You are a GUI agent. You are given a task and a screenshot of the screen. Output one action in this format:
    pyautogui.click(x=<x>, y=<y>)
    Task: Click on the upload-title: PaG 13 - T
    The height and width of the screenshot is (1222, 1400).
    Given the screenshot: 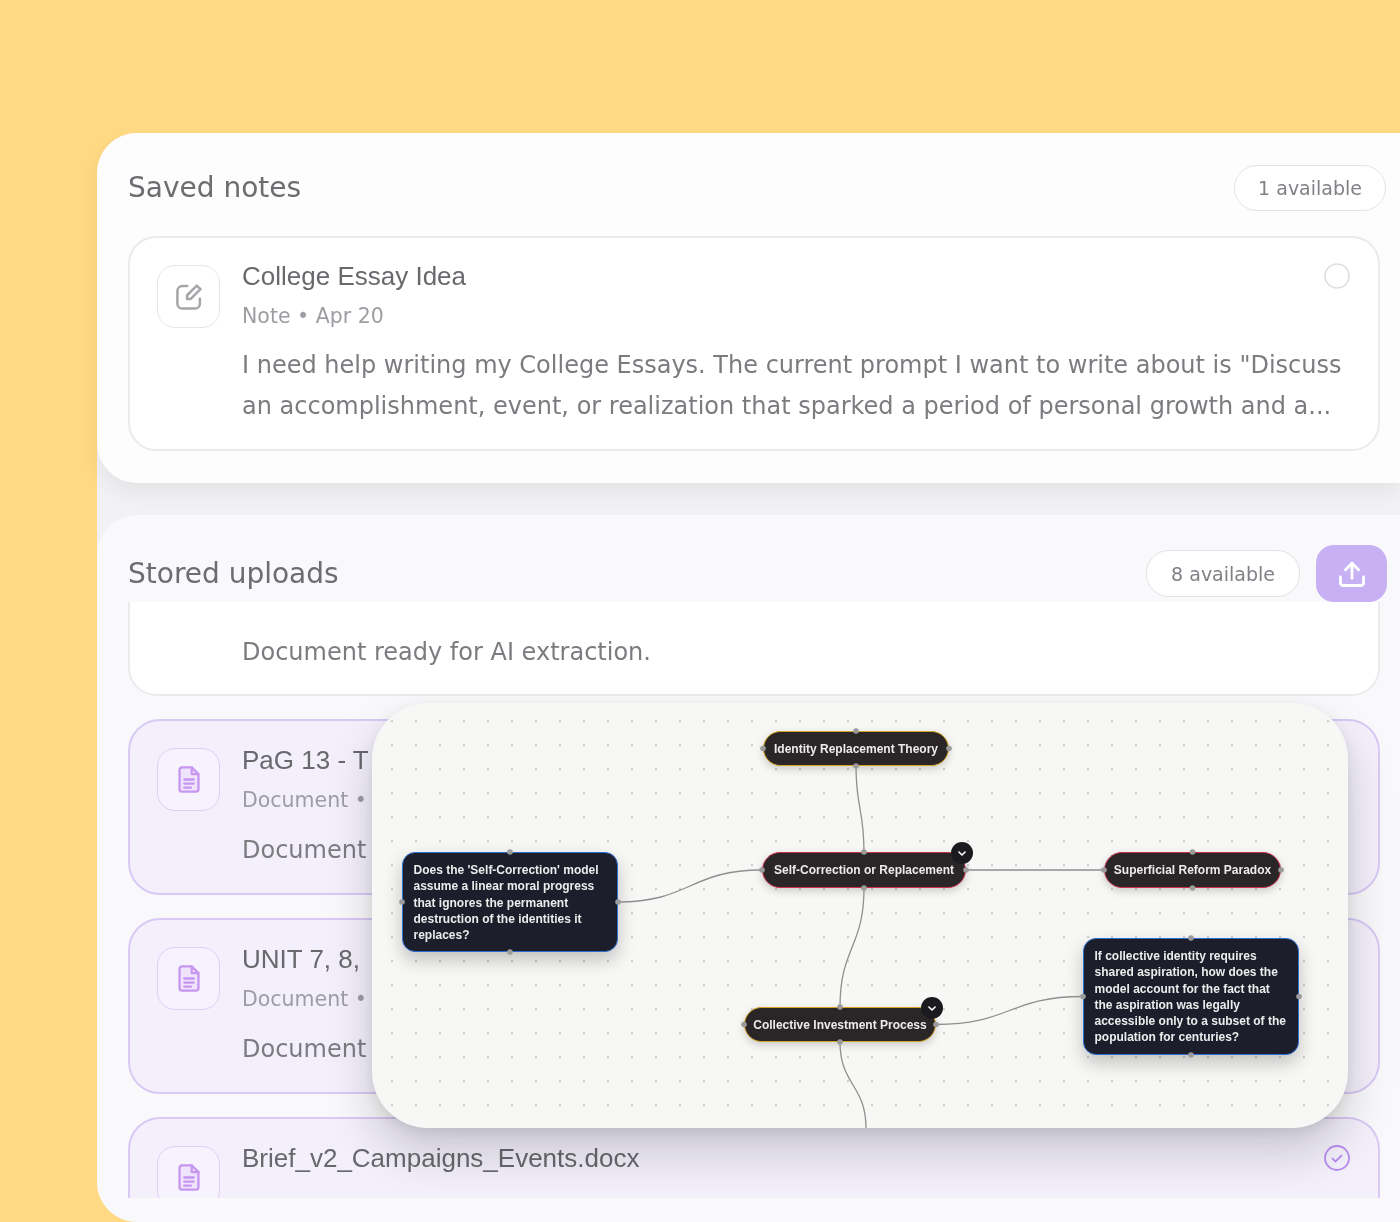 What is the action you would take?
    pyautogui.click(x=305, y=760)
    